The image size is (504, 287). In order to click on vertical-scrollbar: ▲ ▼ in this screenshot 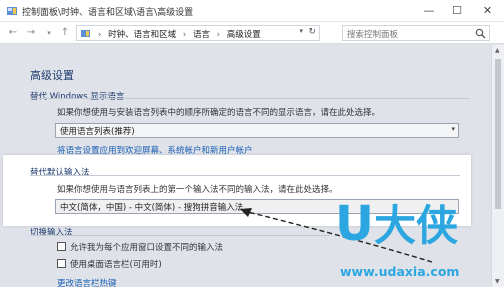, I will do `click(497, 166)`.